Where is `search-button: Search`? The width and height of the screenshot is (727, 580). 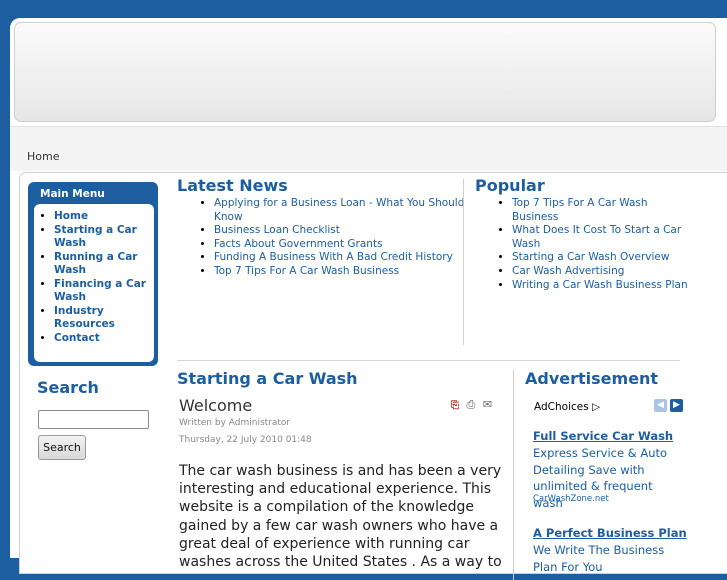 search-button: Search is located at coordinates (62, 447).